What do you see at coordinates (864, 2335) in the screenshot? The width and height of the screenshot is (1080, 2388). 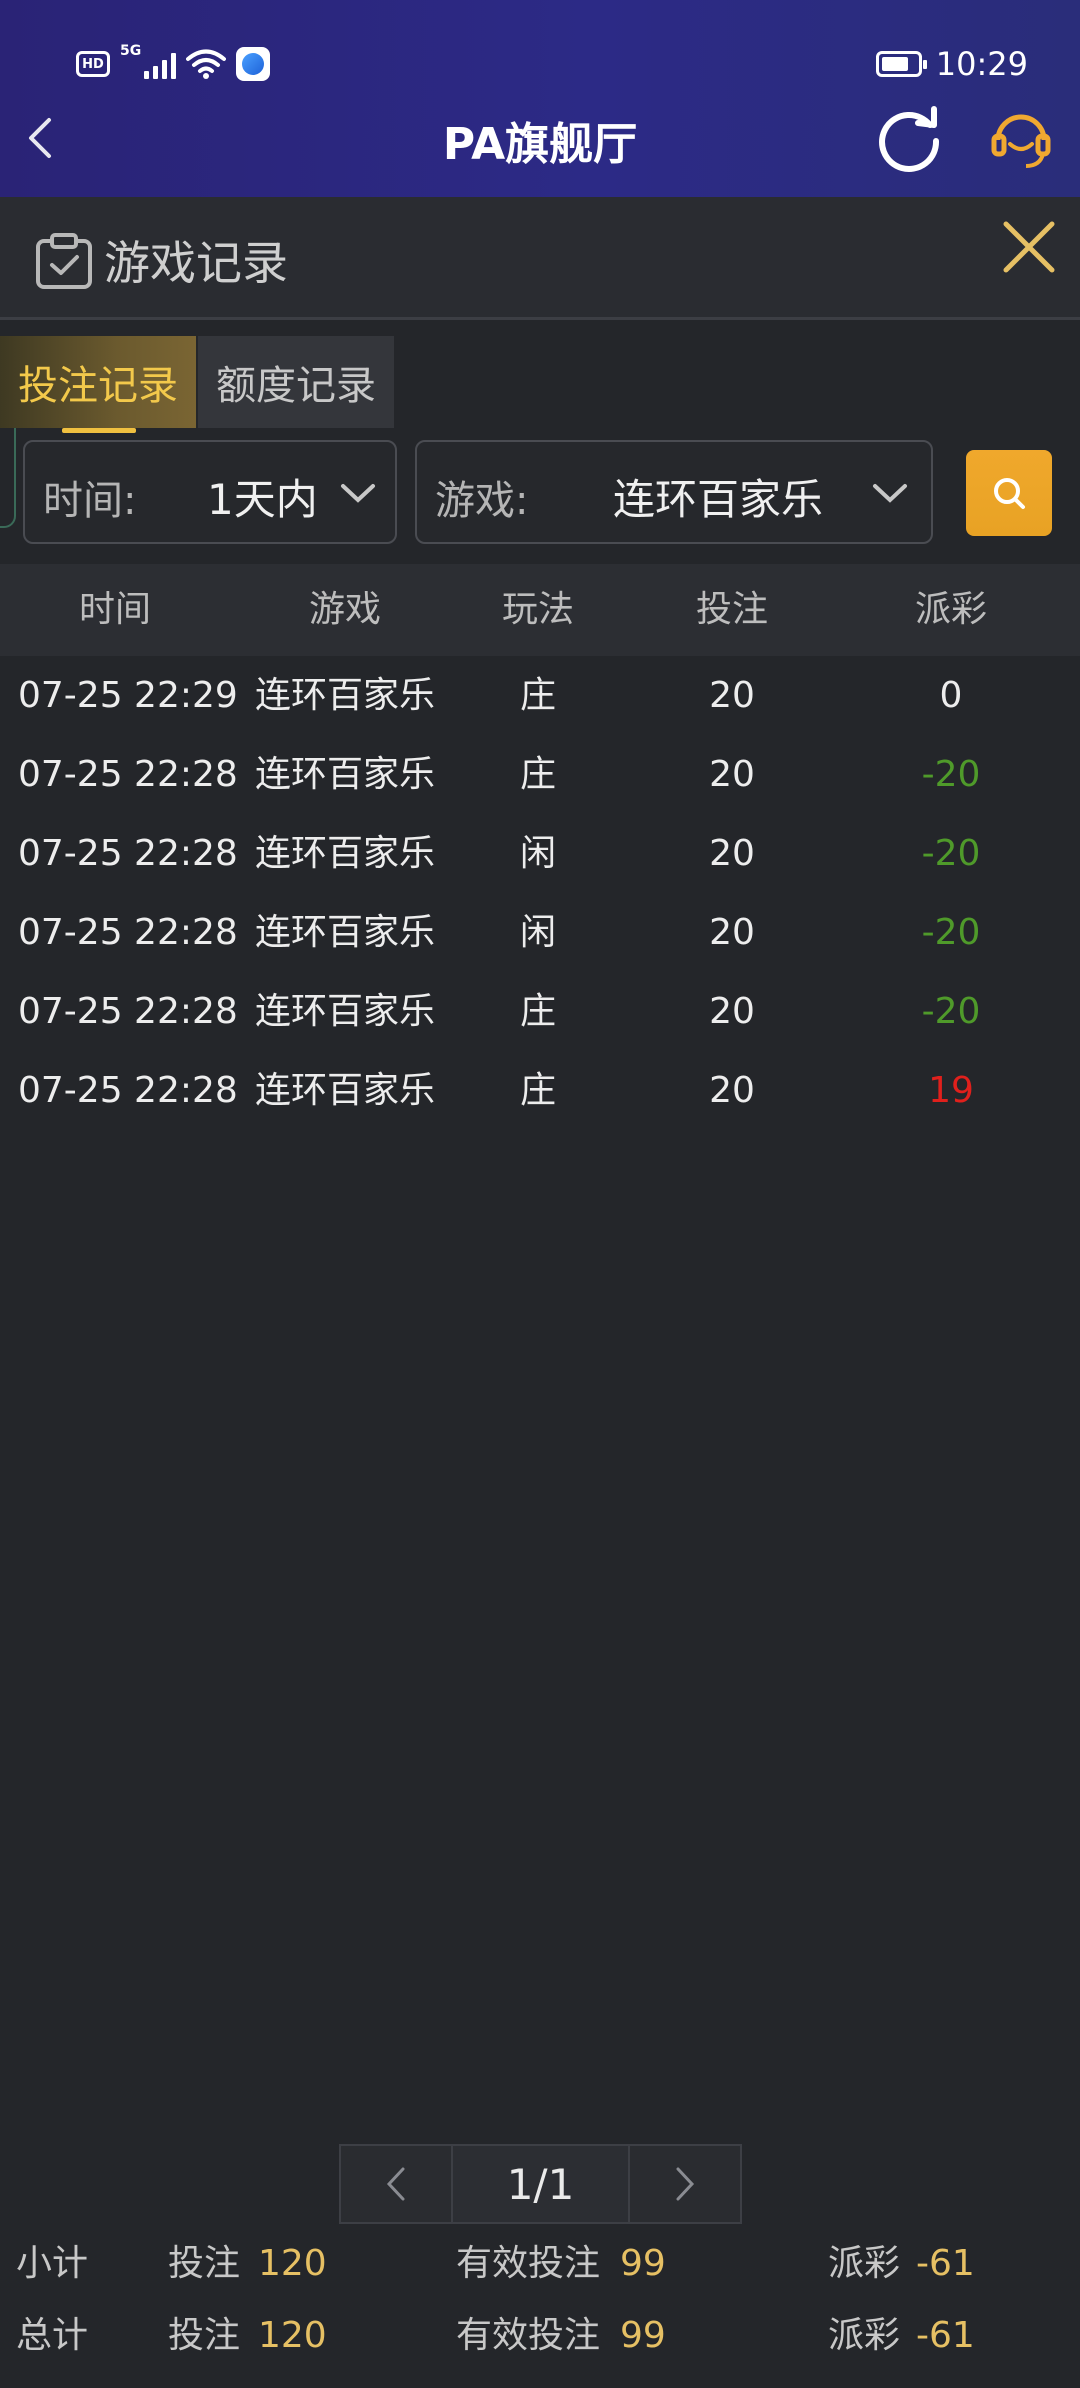 I see `total-payout-label: 派彩` at bounding box center [864, 2335].